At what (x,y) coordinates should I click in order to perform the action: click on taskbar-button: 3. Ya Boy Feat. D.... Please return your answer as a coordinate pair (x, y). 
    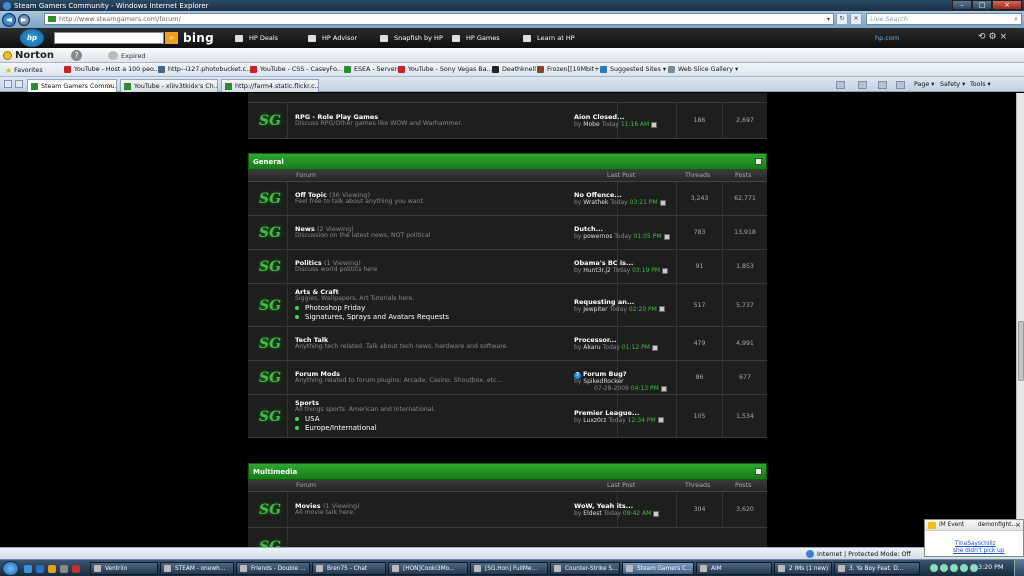
    Looking at the image, I should click on (877, 568).